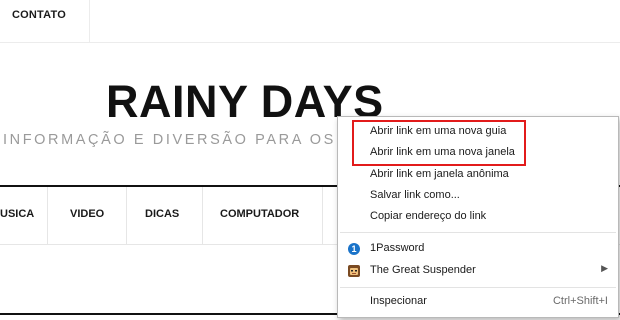  Describe the element at coordinates (397, 248) in the screenshot. I see `menu-item-label: 1Password` at that location.